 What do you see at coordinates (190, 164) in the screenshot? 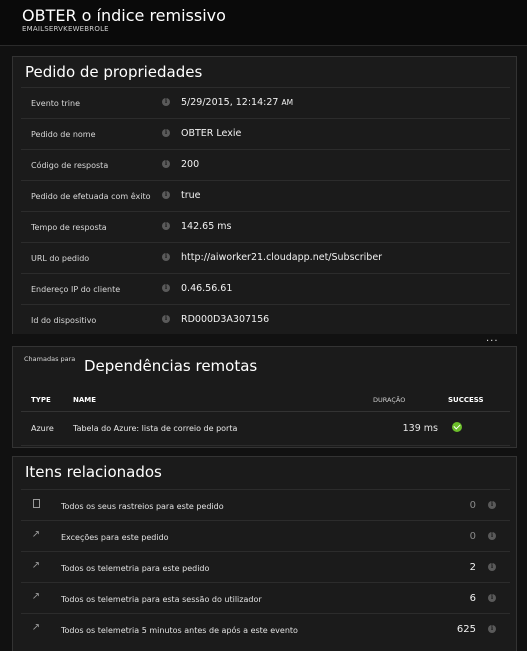
I see `property-value: 200` at bounding box center [190, 164].